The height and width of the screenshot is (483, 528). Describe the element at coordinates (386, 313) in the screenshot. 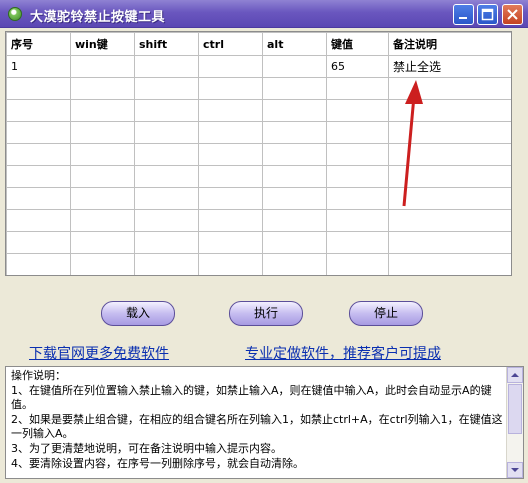

I see `stop-button: 停止` at that location.